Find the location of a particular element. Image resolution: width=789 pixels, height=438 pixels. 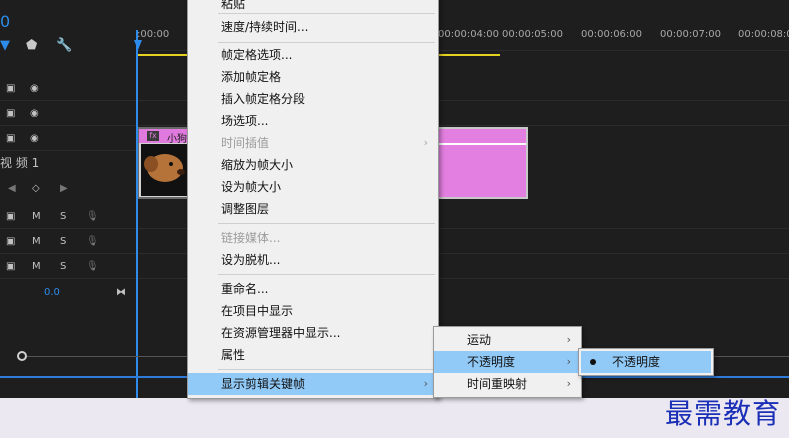

watermark-text: 最需教育 is located at coordinates (722, 413).